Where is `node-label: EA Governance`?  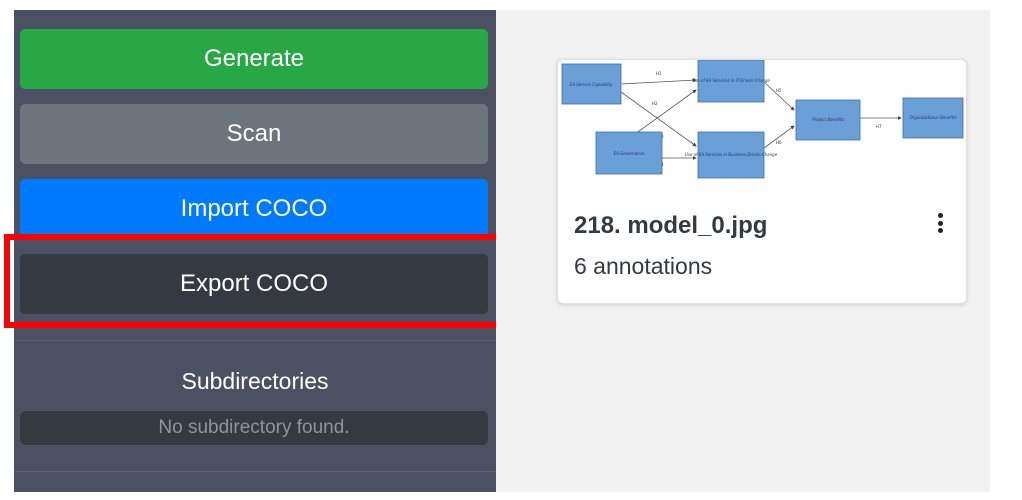
node-label: EA Governance is located at coordinates (629, 153).